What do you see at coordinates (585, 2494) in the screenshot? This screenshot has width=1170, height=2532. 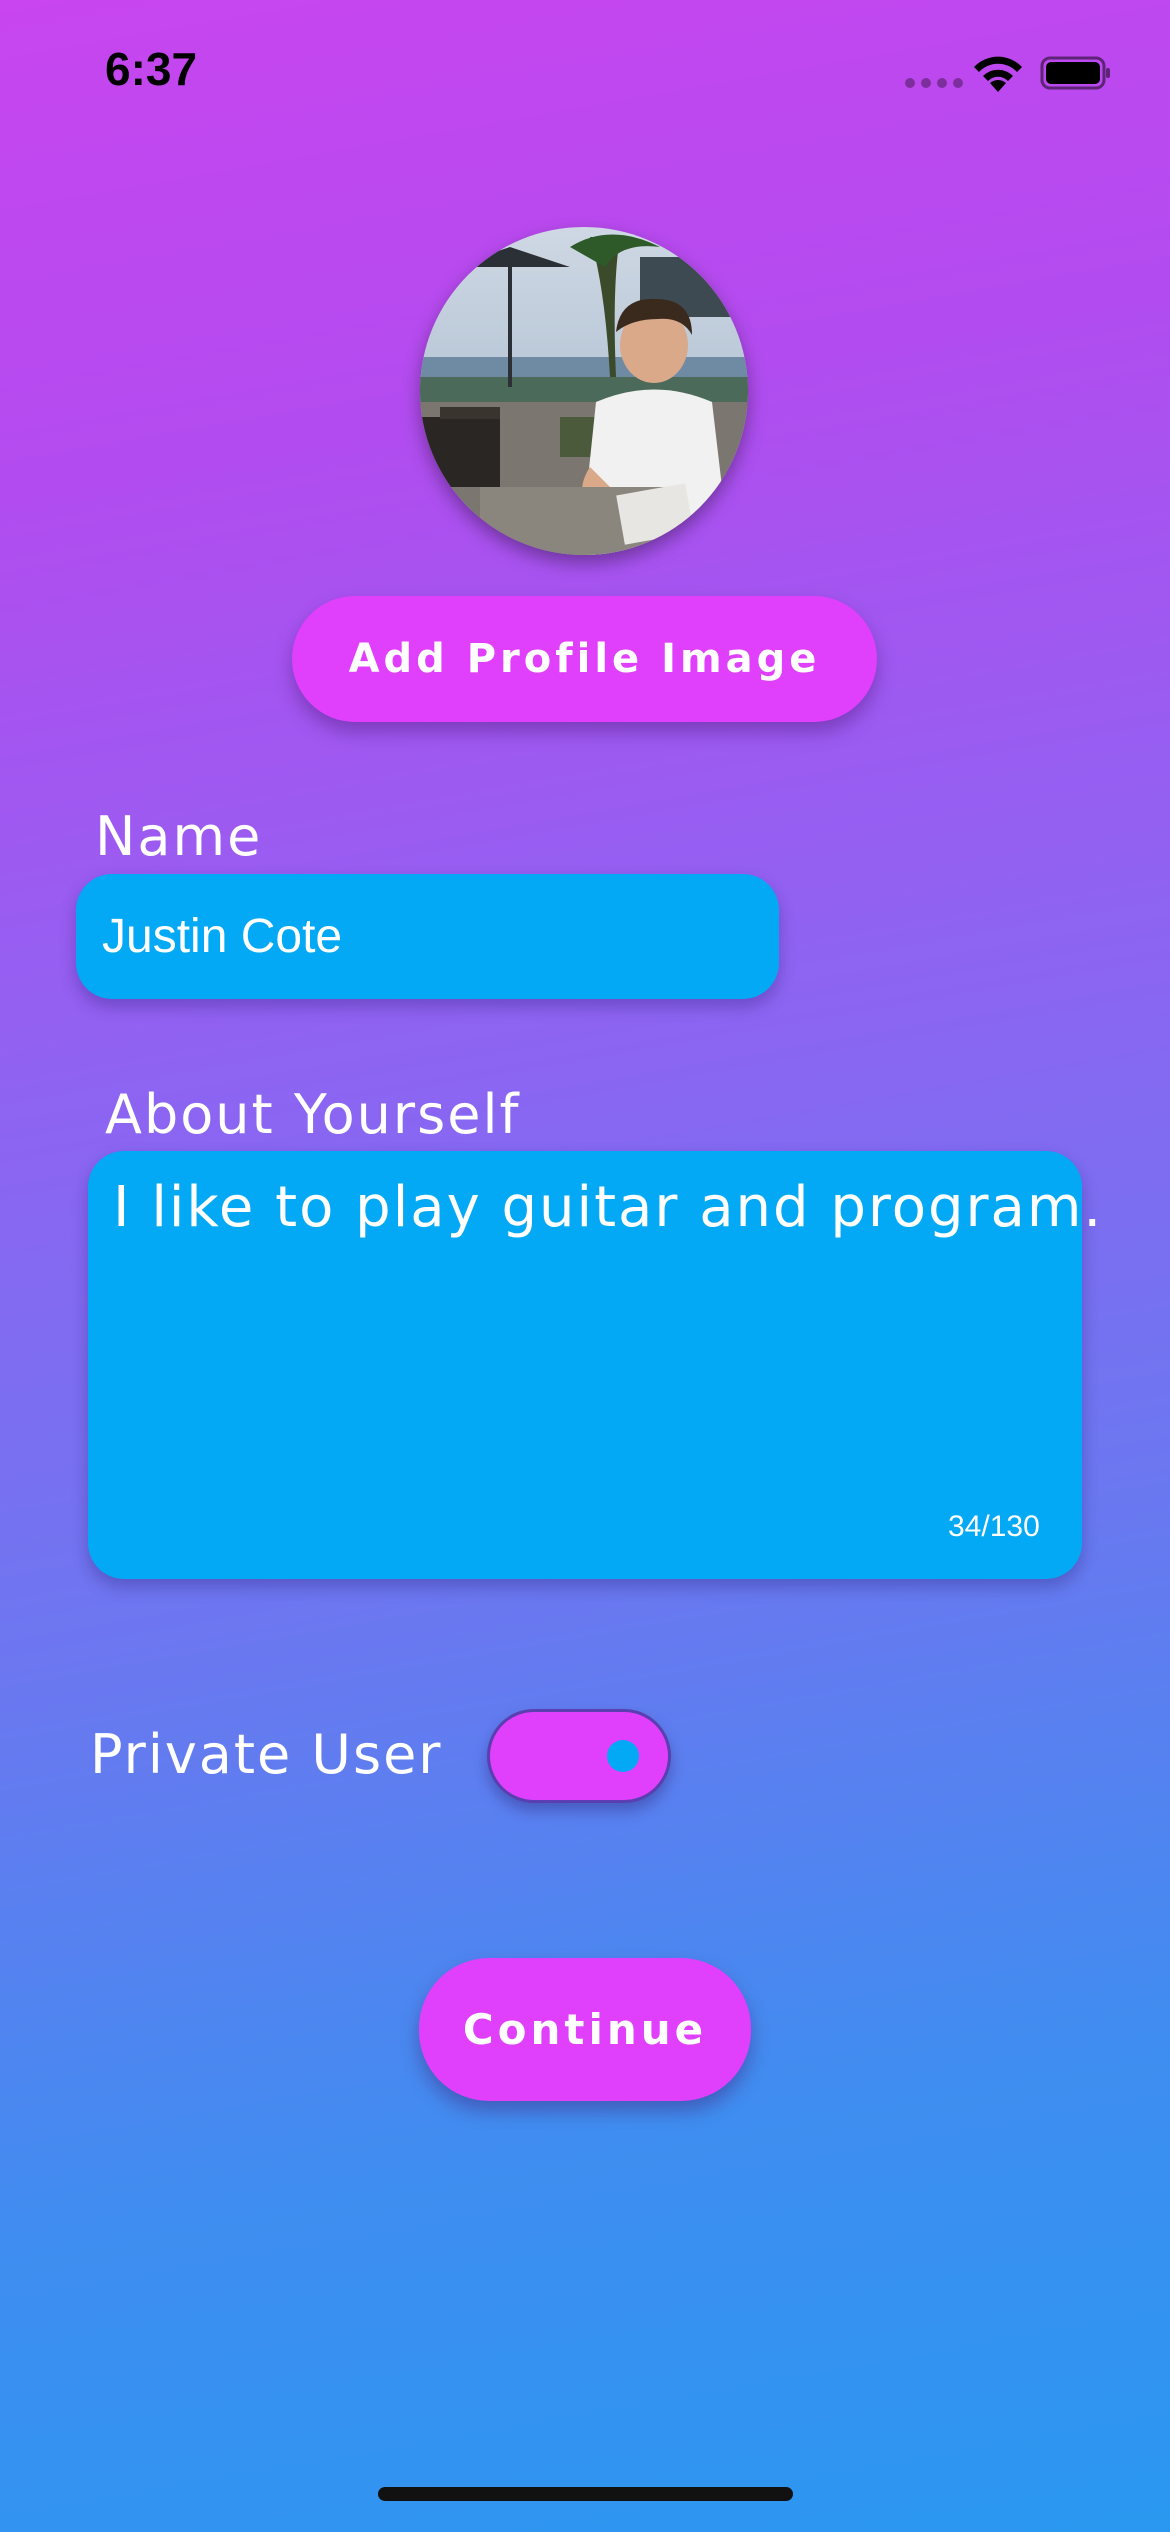 I see `home-indicator` at bounding box center [585, 2494].